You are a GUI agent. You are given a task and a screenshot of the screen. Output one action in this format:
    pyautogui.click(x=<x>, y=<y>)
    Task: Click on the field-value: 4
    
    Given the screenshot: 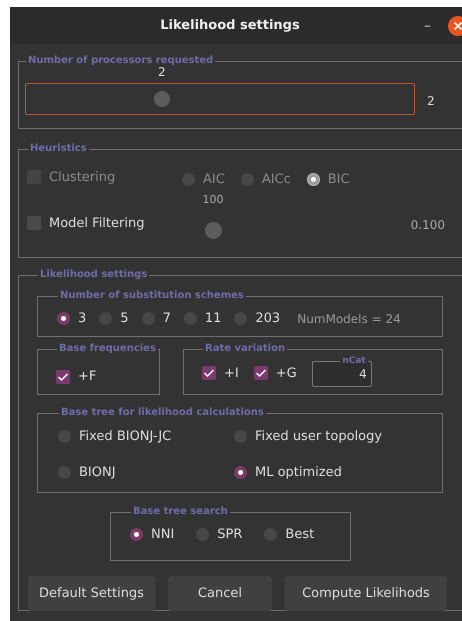 What is the action you would take?
    pyautogui.click(x=363, y=374)
    